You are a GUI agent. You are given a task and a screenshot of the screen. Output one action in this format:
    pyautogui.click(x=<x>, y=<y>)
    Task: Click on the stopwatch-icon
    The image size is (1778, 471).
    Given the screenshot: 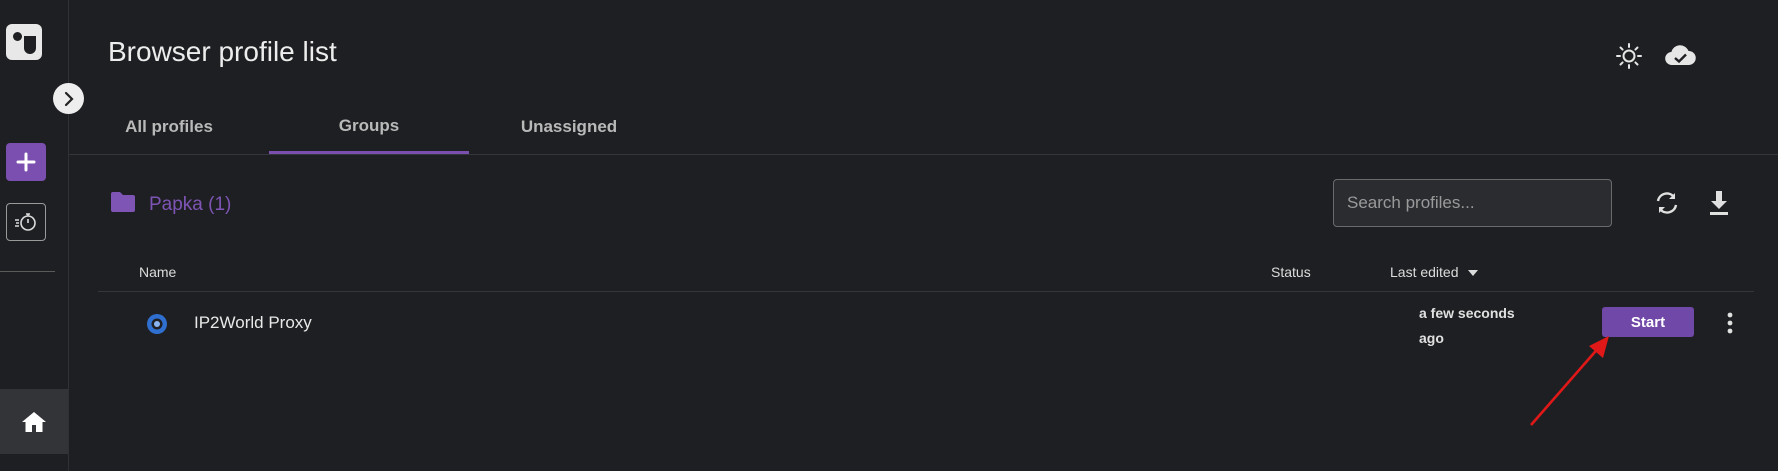 What is the action you would take?
    pyautogui.click(x=25, y=222)
    